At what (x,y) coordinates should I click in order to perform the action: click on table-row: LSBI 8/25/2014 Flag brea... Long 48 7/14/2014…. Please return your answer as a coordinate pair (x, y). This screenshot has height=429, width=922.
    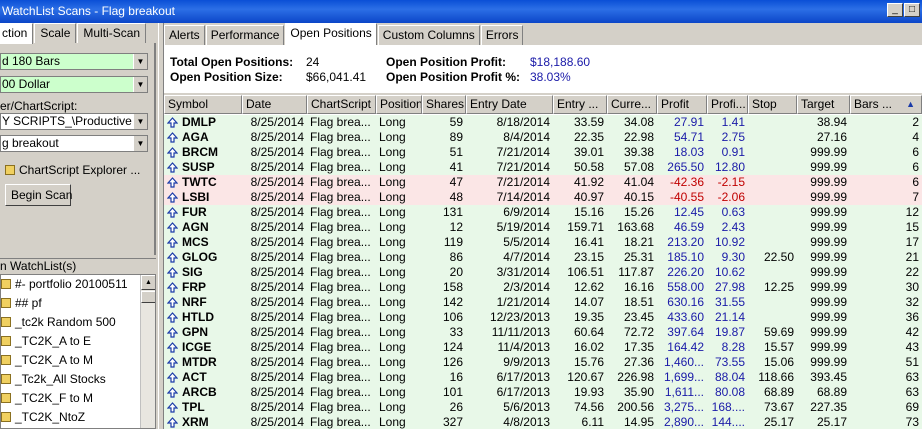
    Looking at the image, I should click on (543, 197).